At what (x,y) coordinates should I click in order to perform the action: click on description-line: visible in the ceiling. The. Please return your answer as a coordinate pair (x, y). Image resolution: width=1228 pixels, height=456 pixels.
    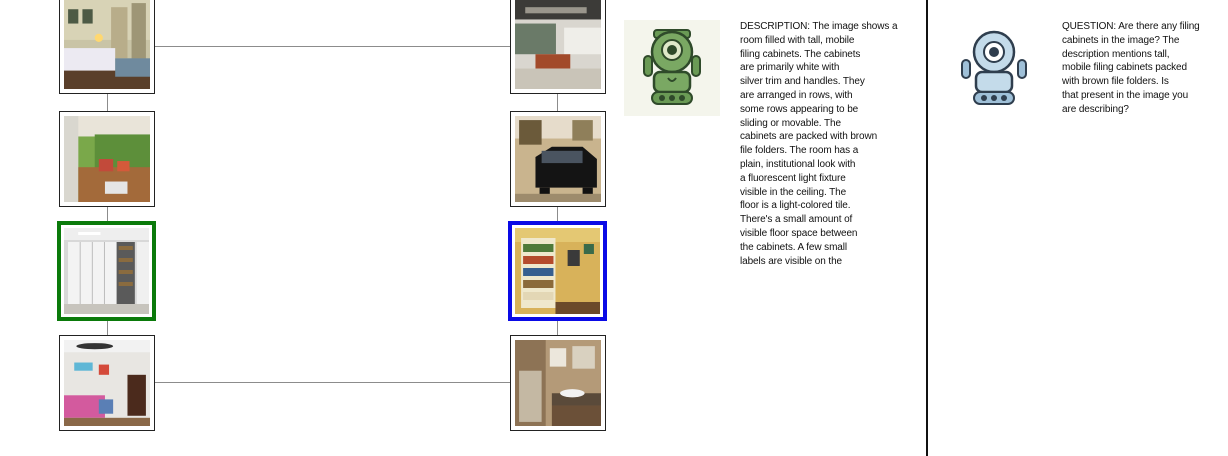
    Looking at the image, I should click on (793, 192).